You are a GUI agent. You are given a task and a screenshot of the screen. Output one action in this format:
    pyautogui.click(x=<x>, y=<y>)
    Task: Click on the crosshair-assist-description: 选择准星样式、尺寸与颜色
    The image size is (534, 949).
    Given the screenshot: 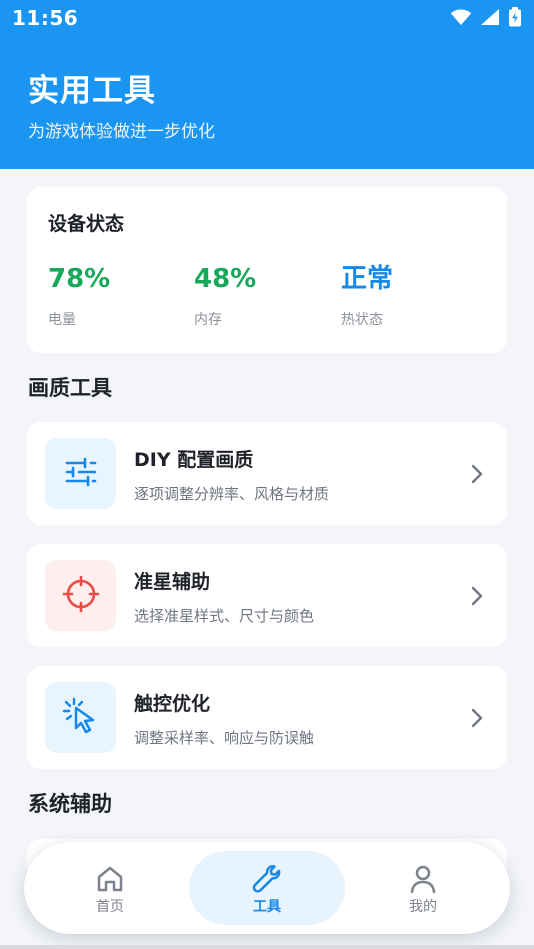 What is the action you would take?
    pyautogui.click(x=224, y=616)
    